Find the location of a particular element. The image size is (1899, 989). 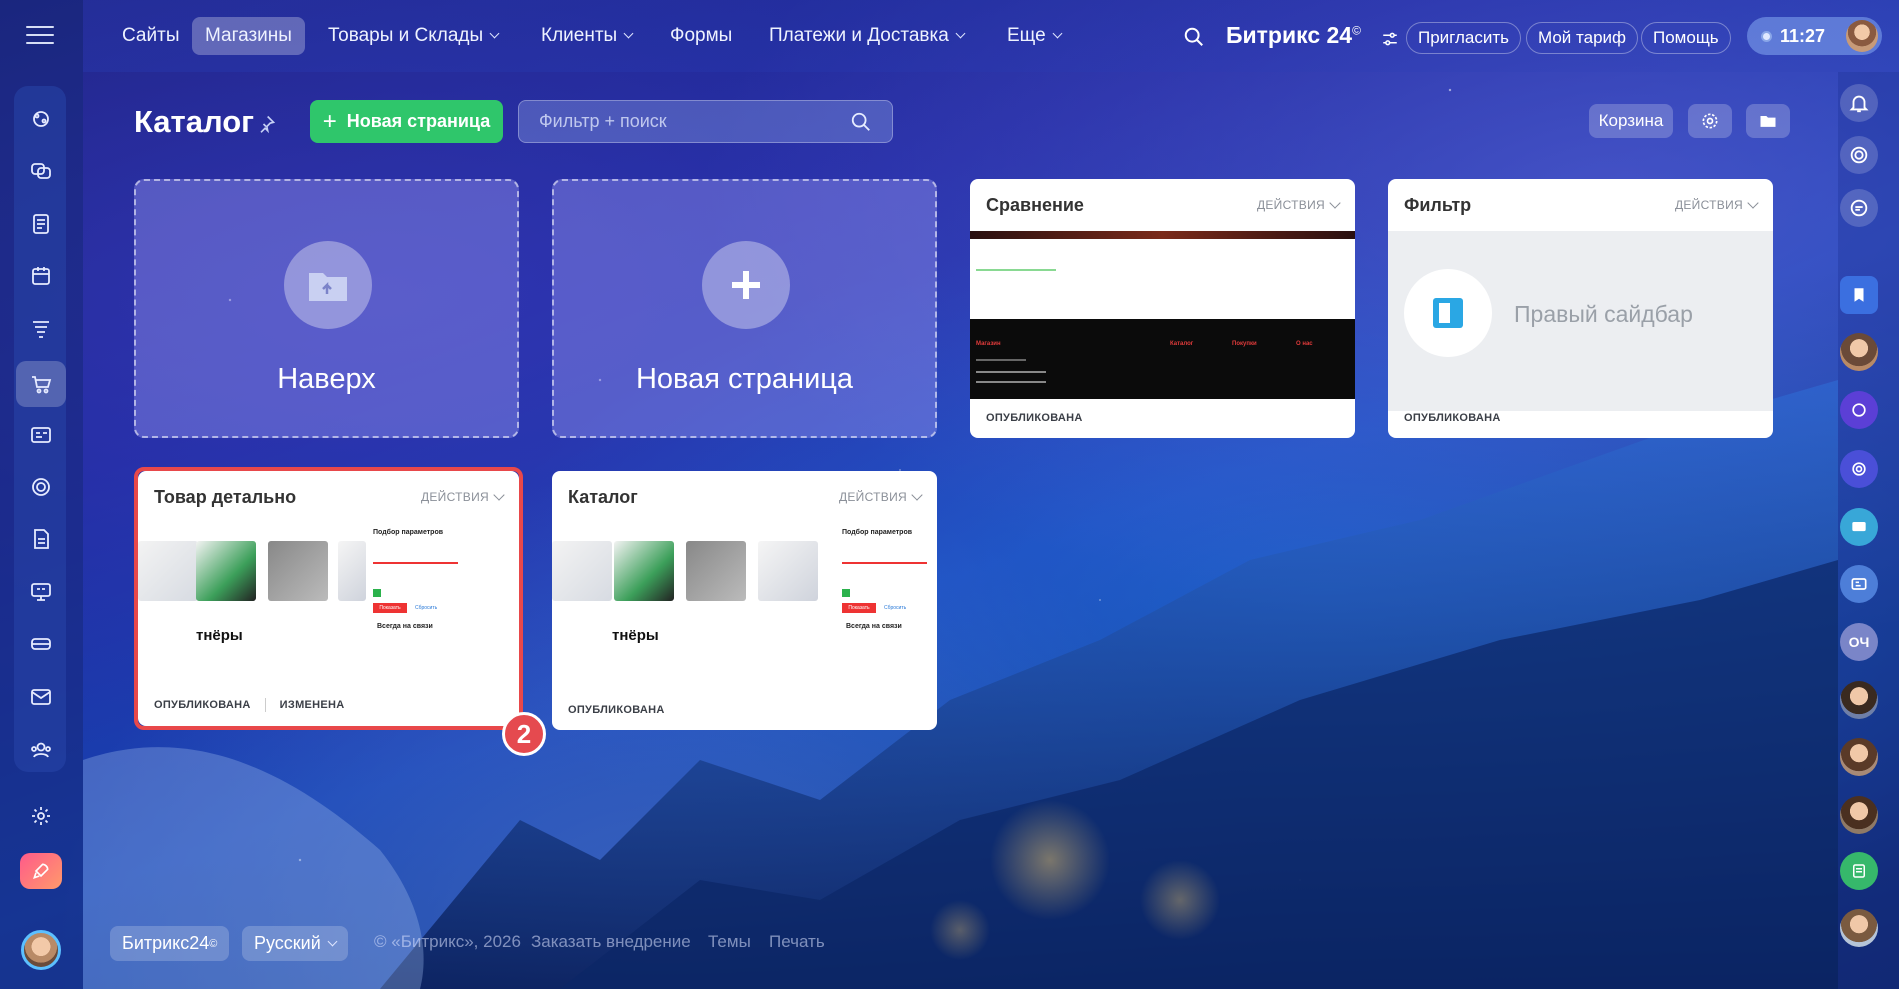

topnav-shops: Магазины is located at coordinates (248, 36).